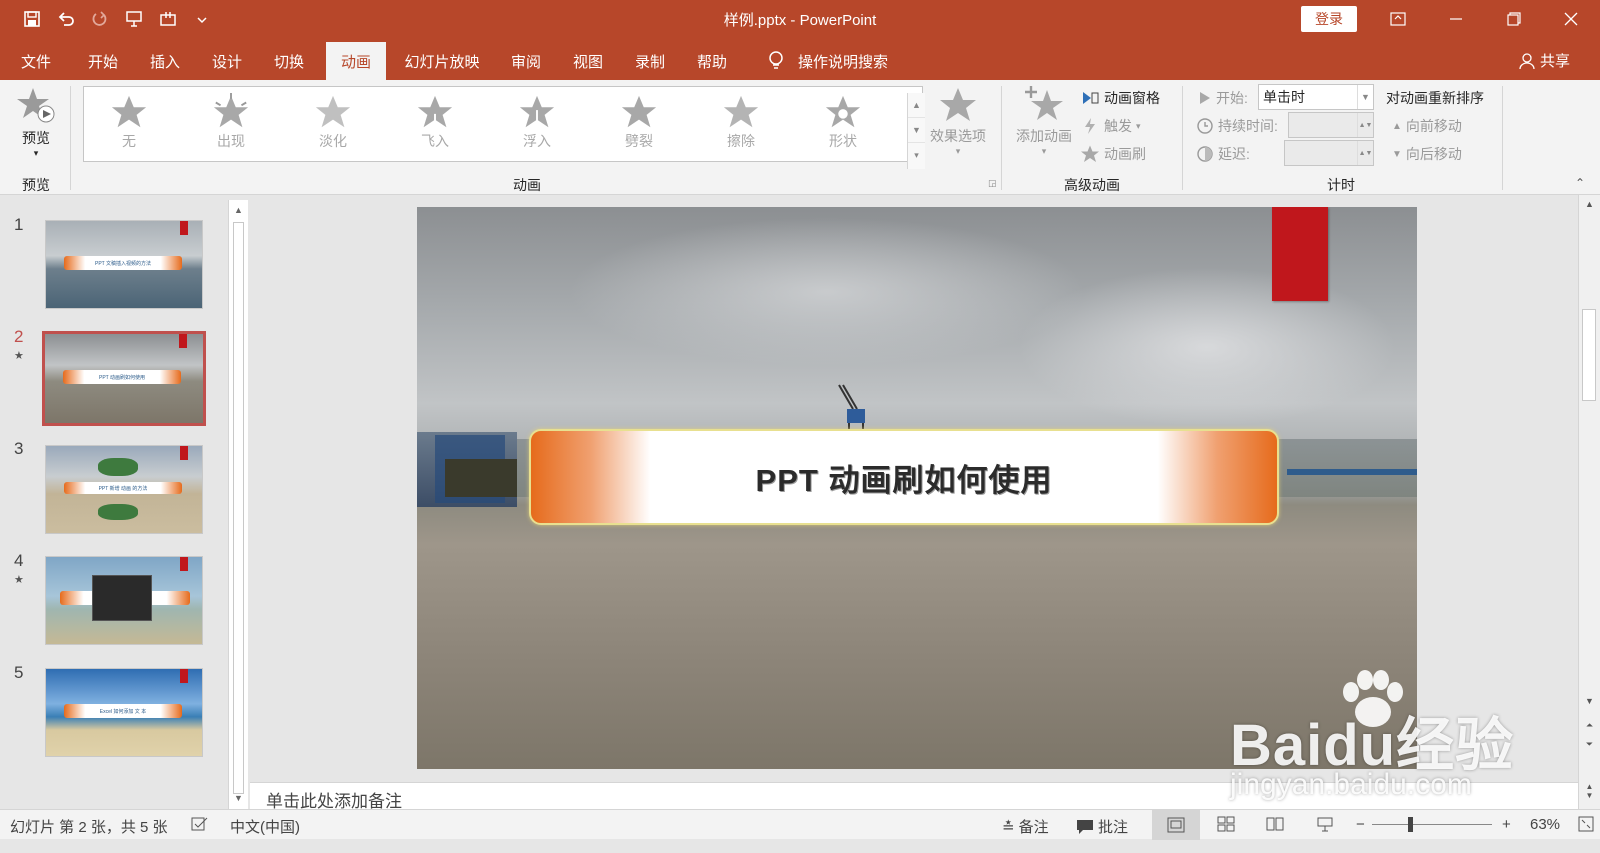 Image resolution: width=1600 pixels, height=853 pixels. Describe the element at coordinates (1589, 795) in the screenshot. I see `notes-scrollbar: ▲ ▼` at that location.